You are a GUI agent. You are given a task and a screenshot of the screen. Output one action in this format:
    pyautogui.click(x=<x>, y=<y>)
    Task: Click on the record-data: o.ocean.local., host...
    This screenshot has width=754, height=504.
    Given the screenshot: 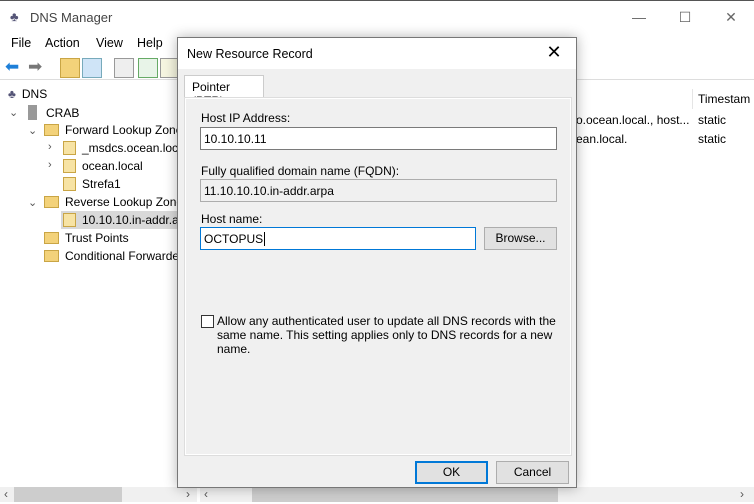 What is the action you would take?
    pyautogui.click(x=633, y=120)
    